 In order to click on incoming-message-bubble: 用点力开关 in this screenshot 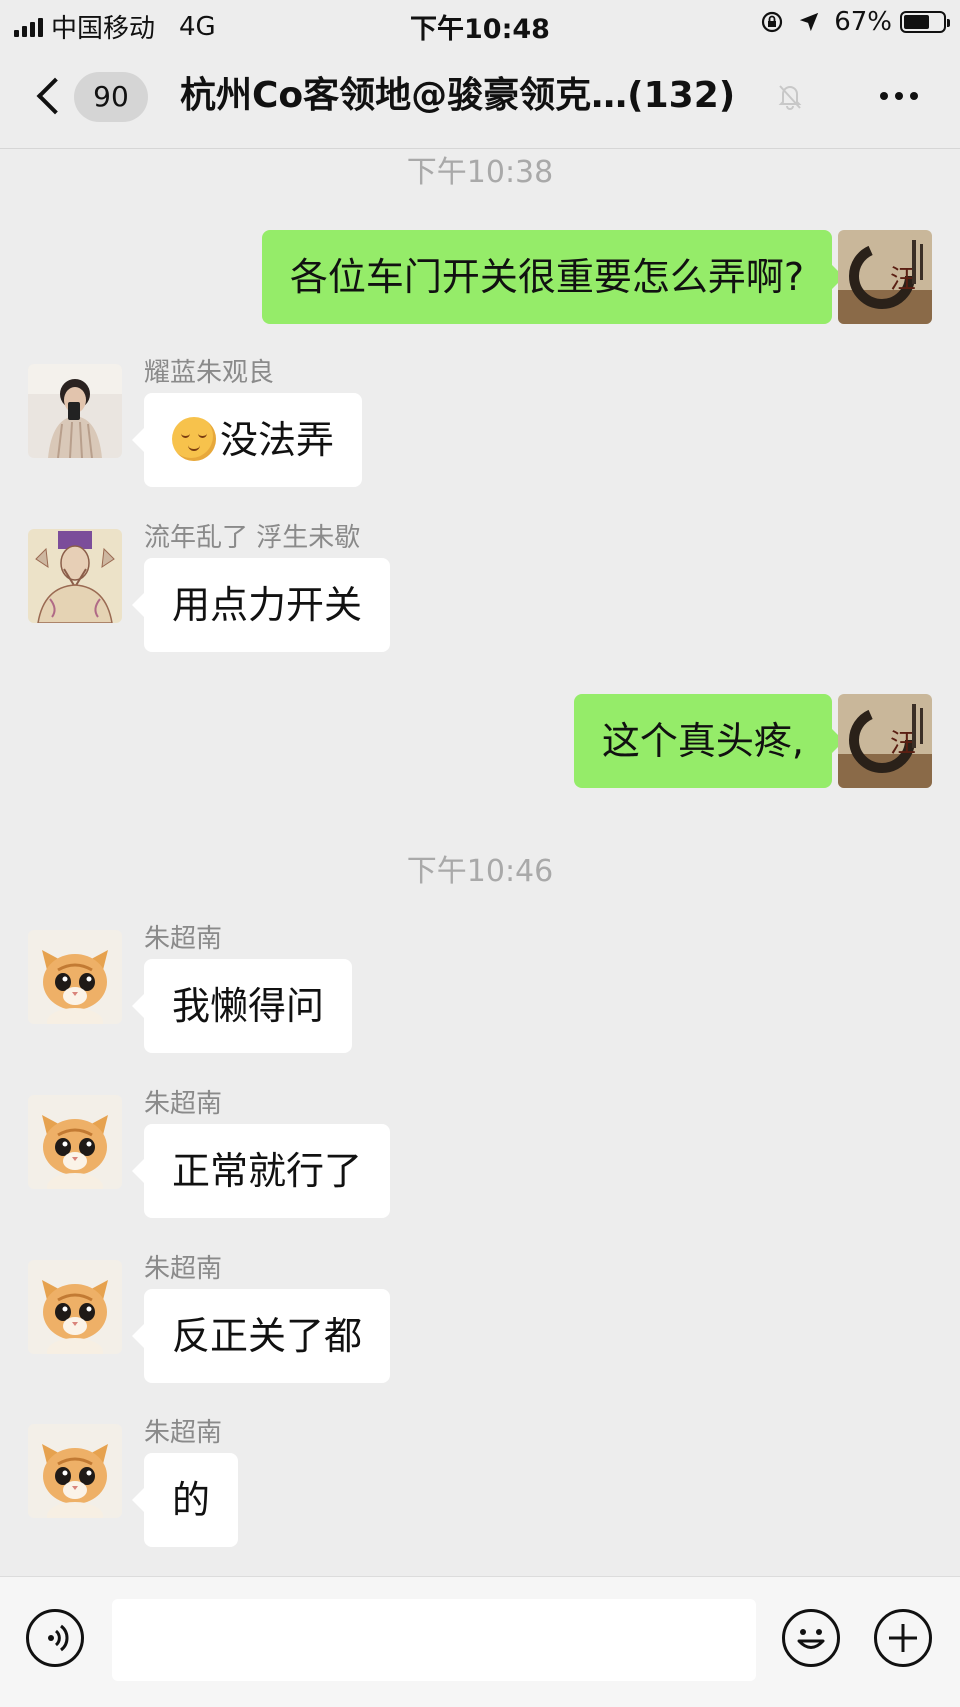, I will do `click(261, 605)`.